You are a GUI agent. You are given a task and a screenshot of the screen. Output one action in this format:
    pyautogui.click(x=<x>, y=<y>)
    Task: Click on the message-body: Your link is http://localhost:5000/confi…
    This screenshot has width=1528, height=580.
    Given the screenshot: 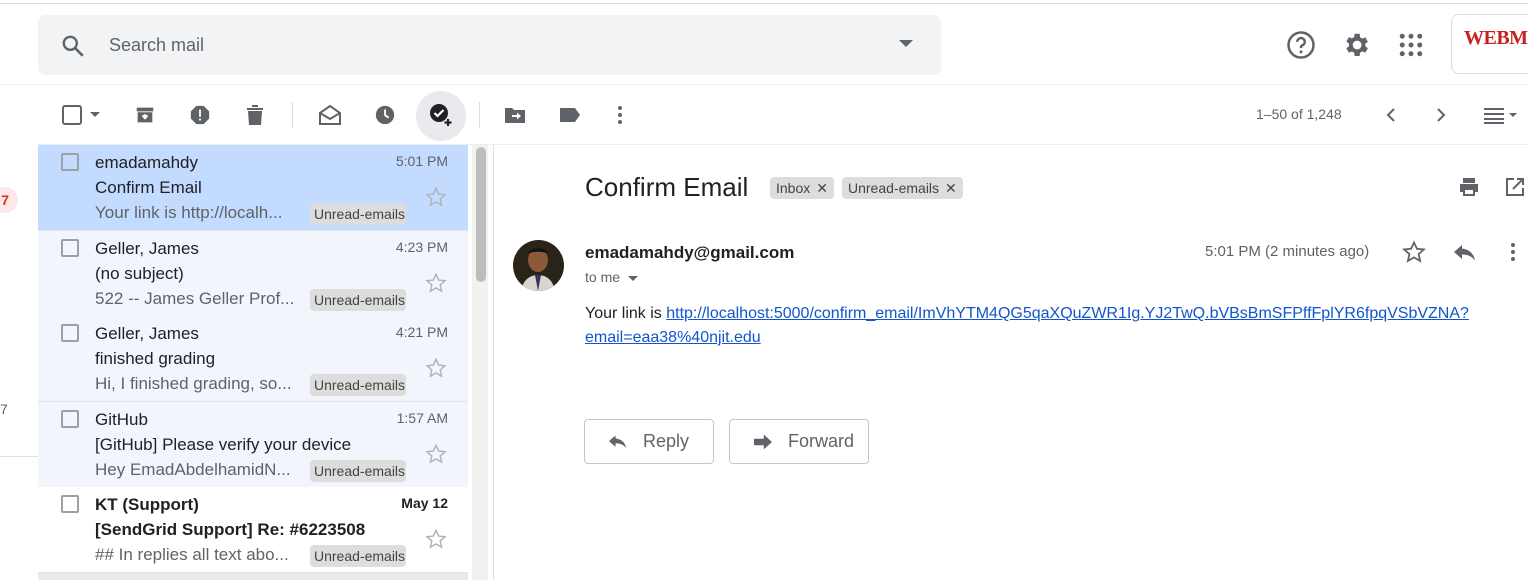 What is the action you would take?
    pyautogui.click(x=1027, y=325)
    